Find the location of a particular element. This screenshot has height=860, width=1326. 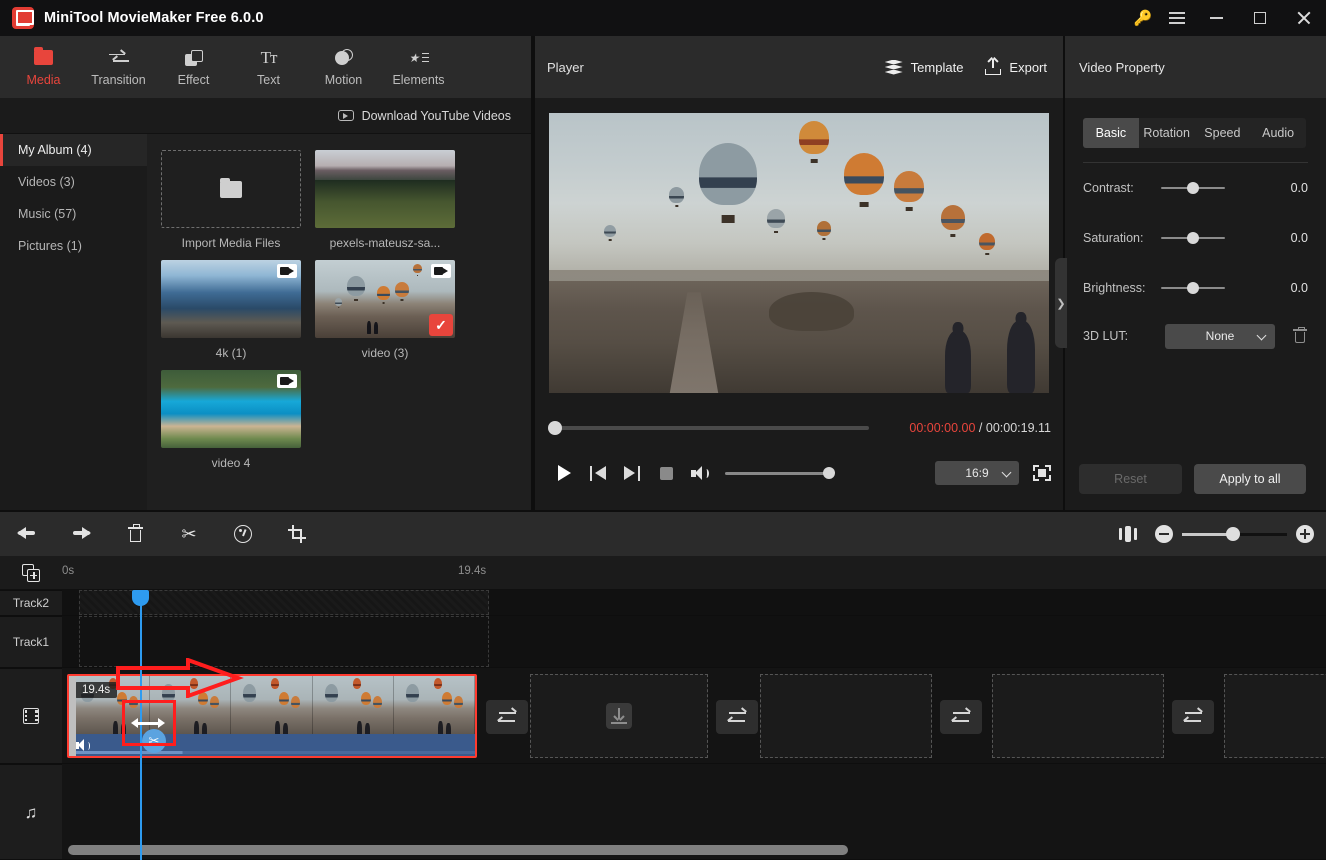

ribbon-item-text: Tᴛ Text is located at coordinates (268, 67).